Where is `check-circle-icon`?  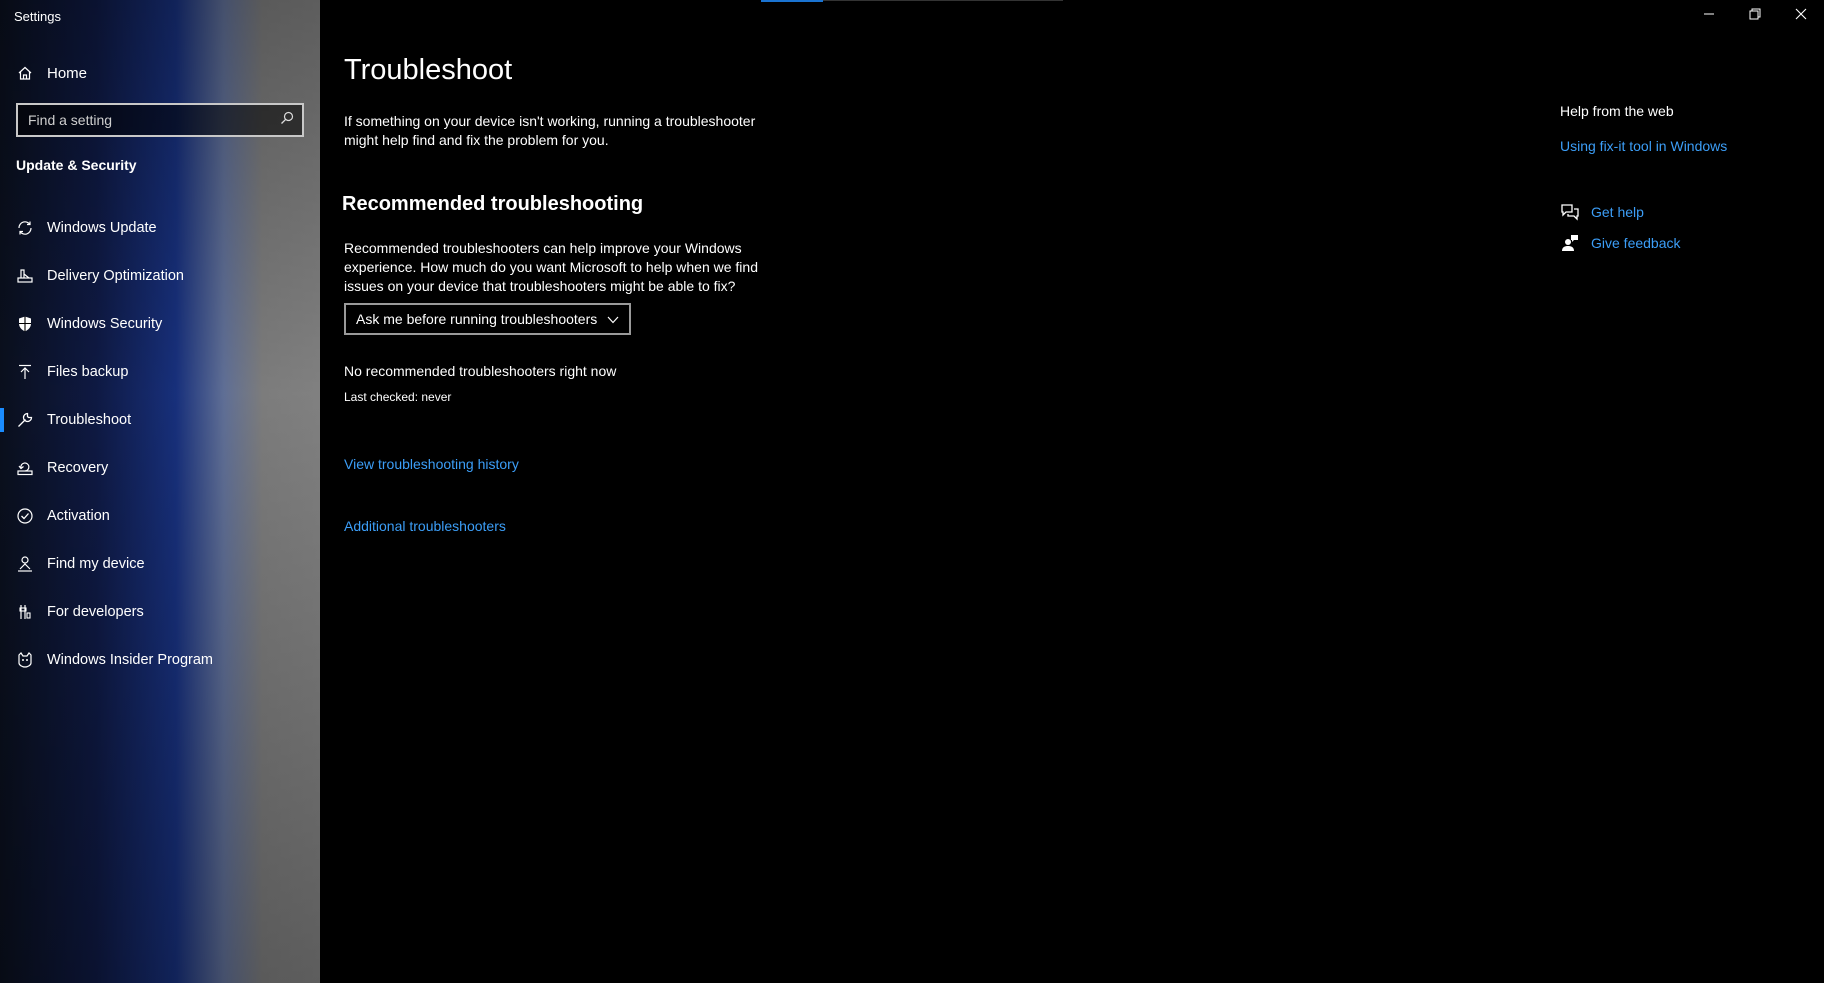 check-circle-icon is located at coordinates (25, 516).